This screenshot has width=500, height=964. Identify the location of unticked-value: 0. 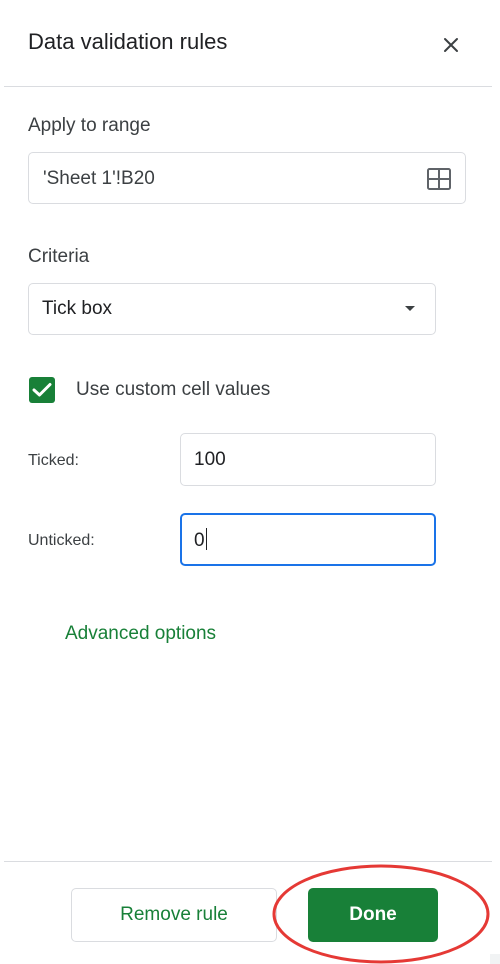
(199, 540).